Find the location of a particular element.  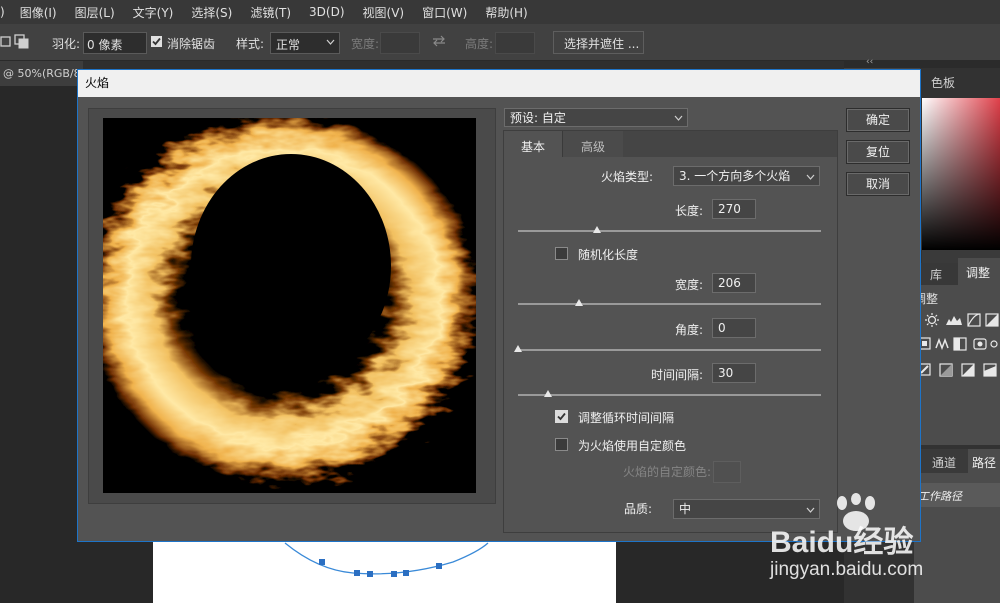

flame-custom-color-swatch is located at coordinates (727, 472).